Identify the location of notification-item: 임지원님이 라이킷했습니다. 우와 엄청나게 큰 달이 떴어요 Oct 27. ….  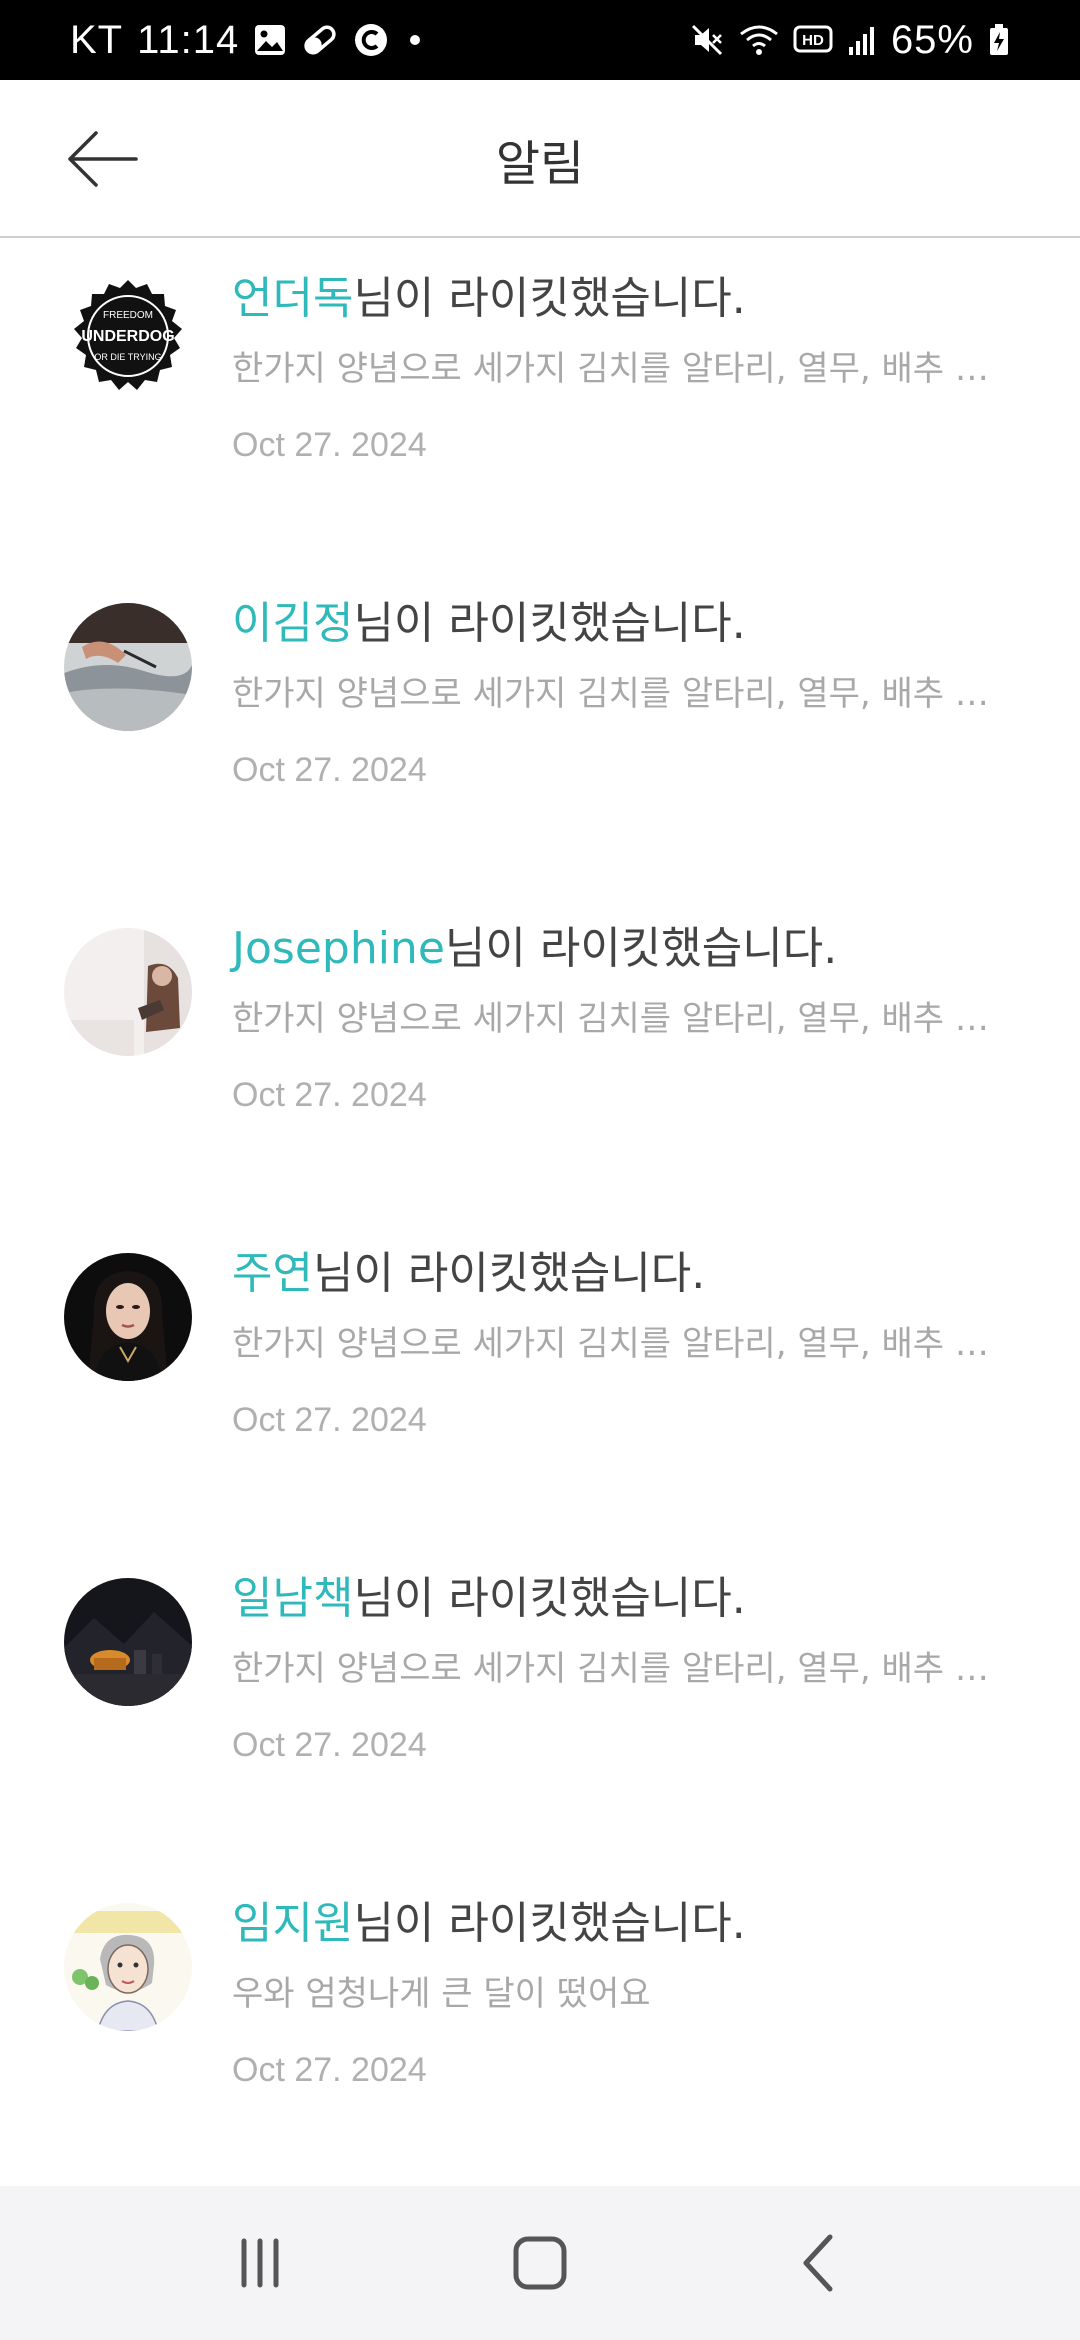
(540, 2027).